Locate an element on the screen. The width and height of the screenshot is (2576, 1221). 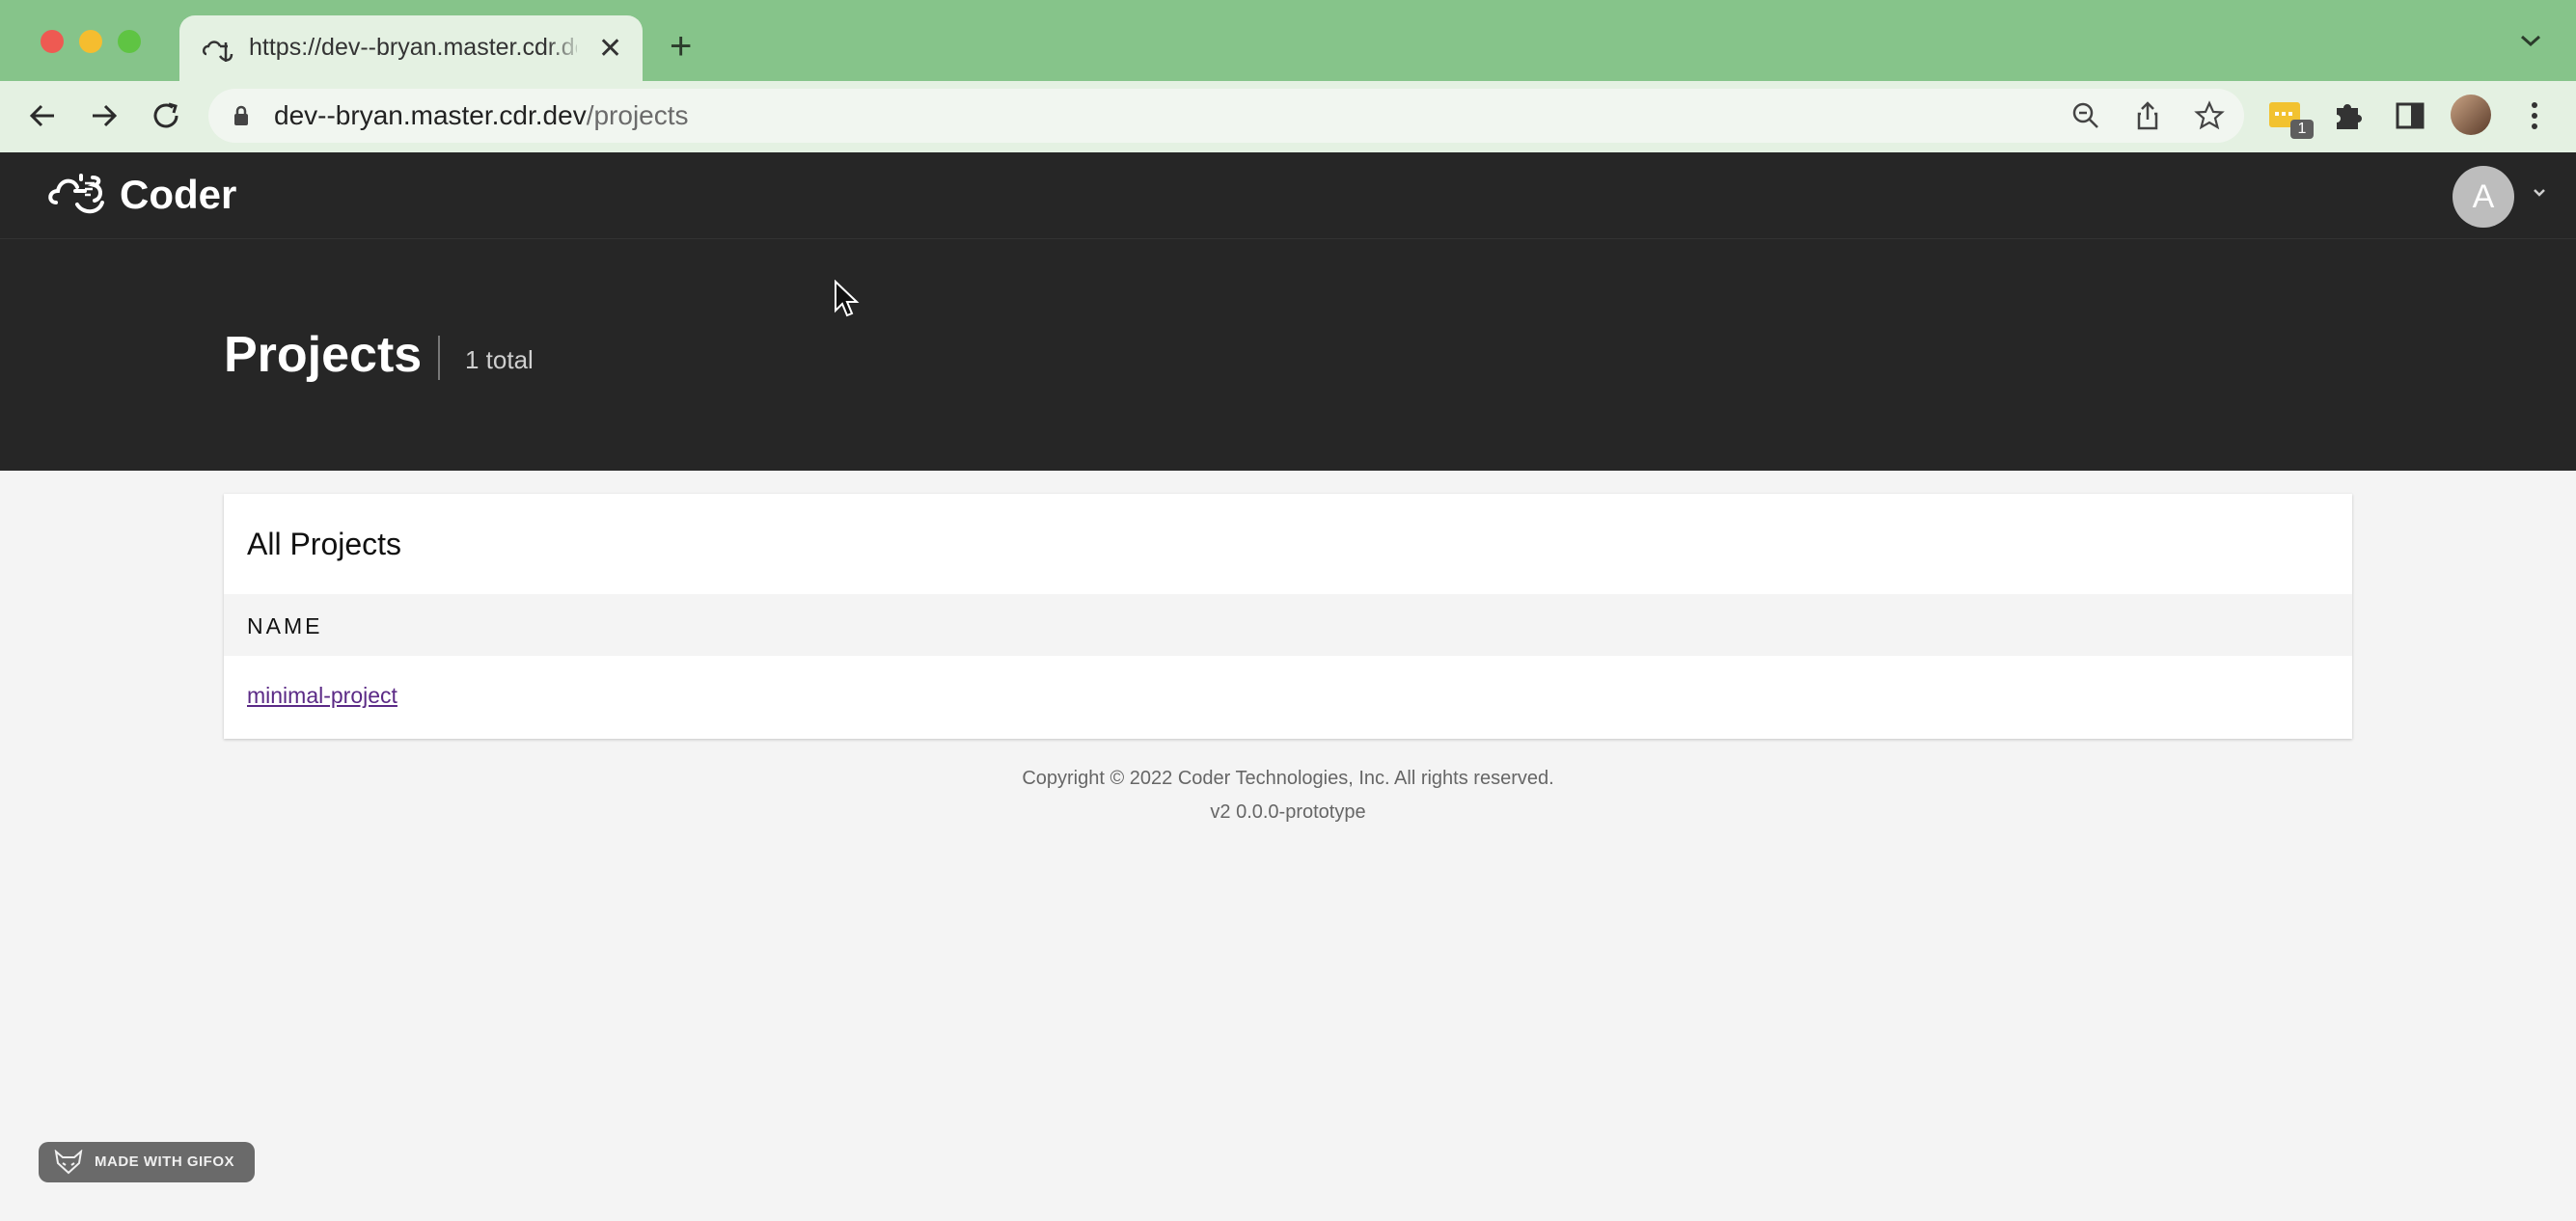
side-panel-icon is located at coordinates (2410, 115).